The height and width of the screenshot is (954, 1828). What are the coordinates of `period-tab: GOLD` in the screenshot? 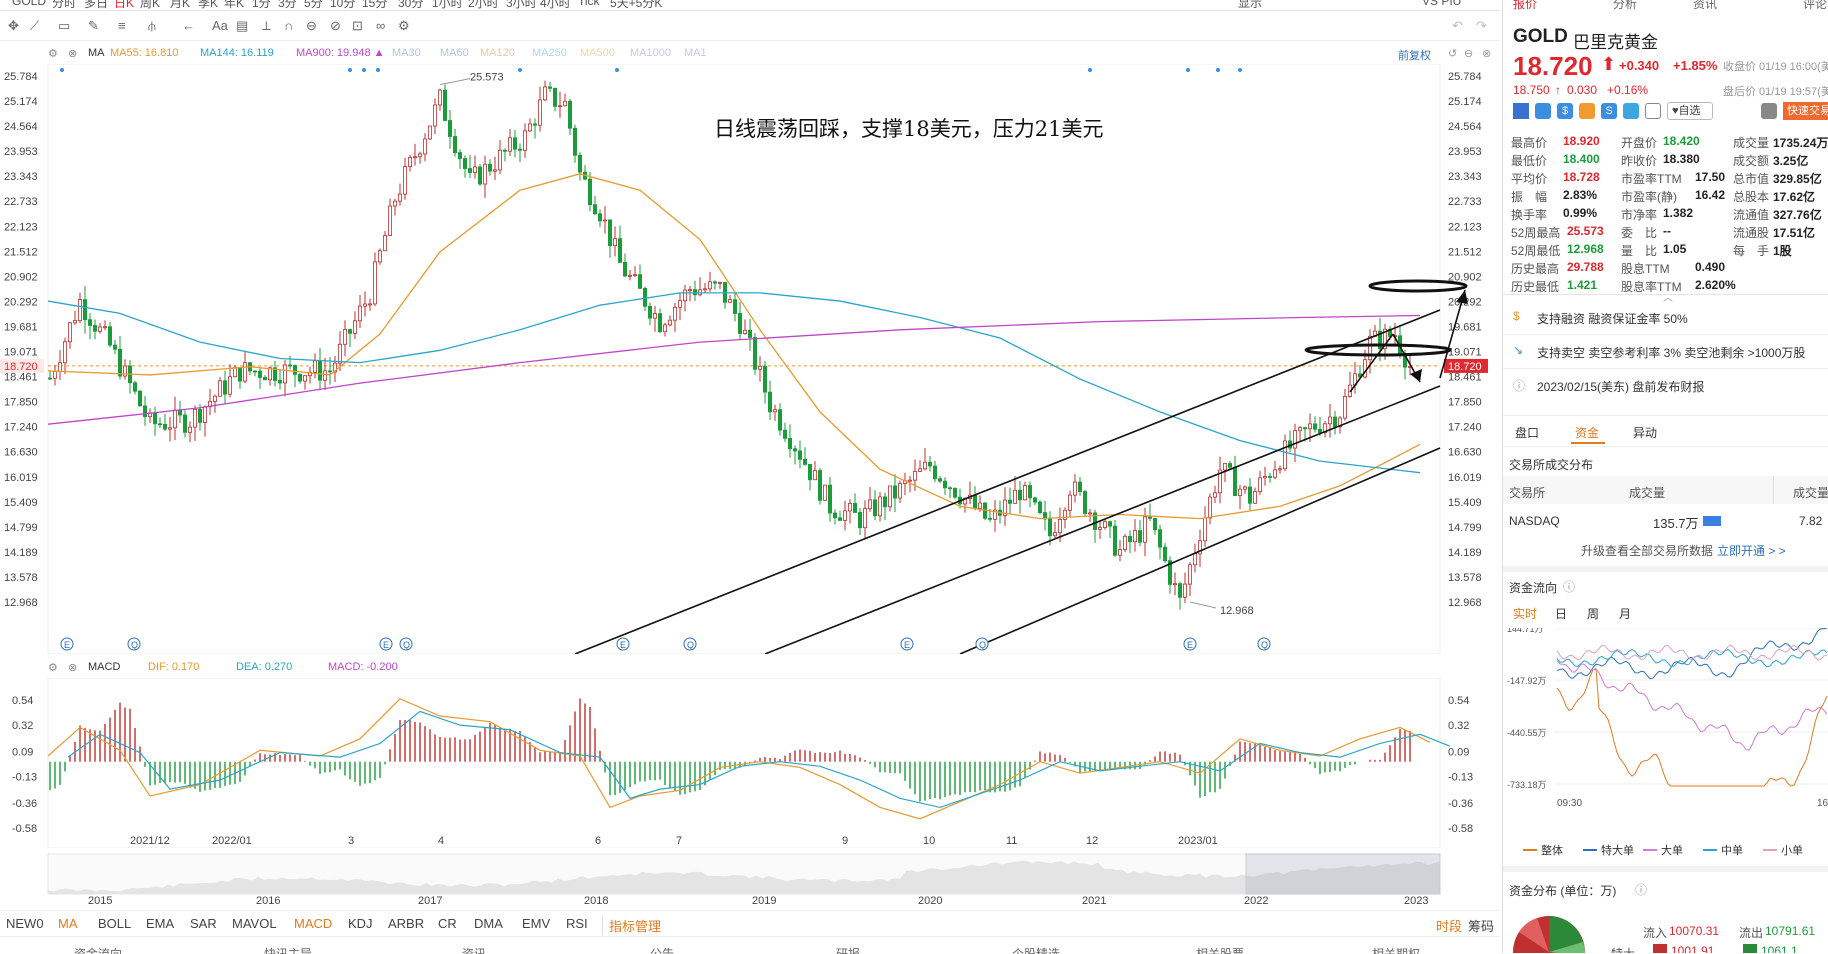 It's located at (29, 4).